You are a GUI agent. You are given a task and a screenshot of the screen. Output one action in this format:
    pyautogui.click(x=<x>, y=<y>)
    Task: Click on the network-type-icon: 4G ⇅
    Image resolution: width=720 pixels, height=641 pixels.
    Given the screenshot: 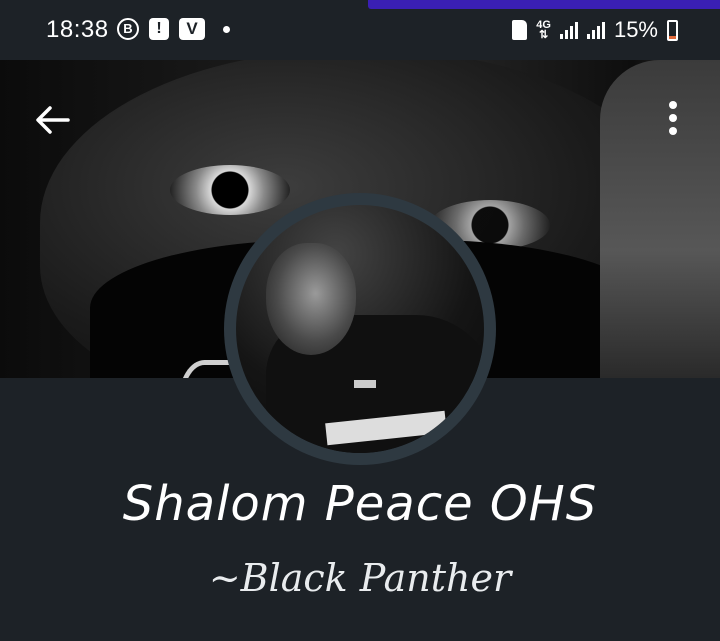 What is the action you would take?
    pyautogui.click(x=543, y=30)
    